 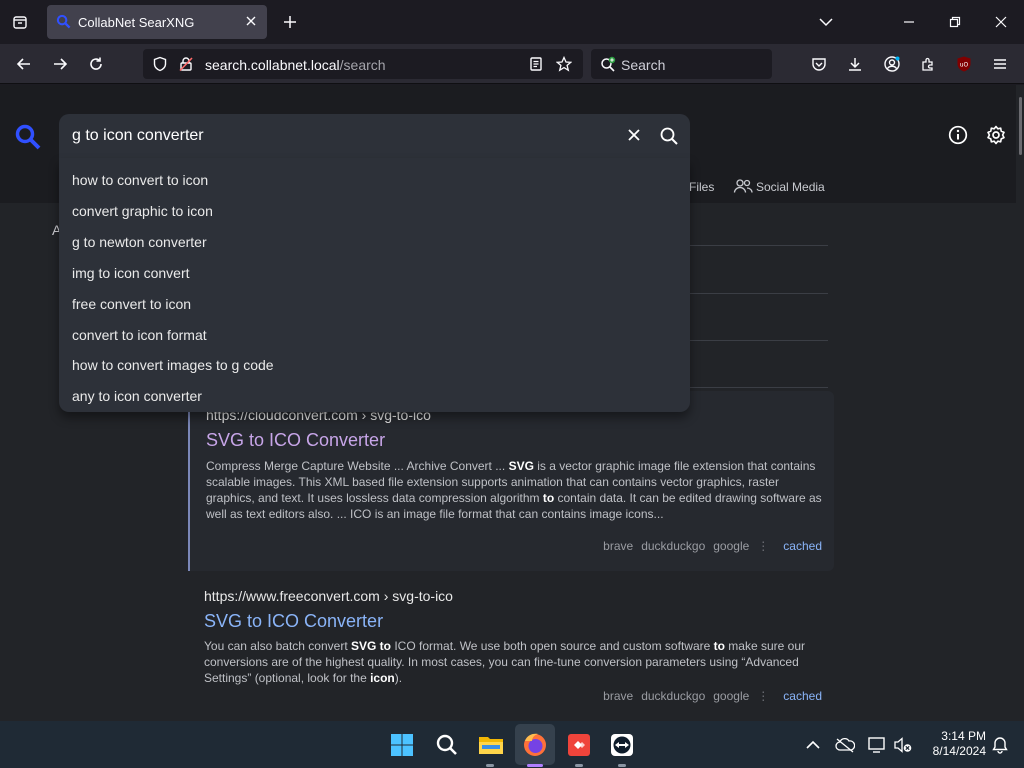 What do you see at coordinates (743, 186) in the screenshot?
I see `social-media-icon` at bounding box center [743, 186].